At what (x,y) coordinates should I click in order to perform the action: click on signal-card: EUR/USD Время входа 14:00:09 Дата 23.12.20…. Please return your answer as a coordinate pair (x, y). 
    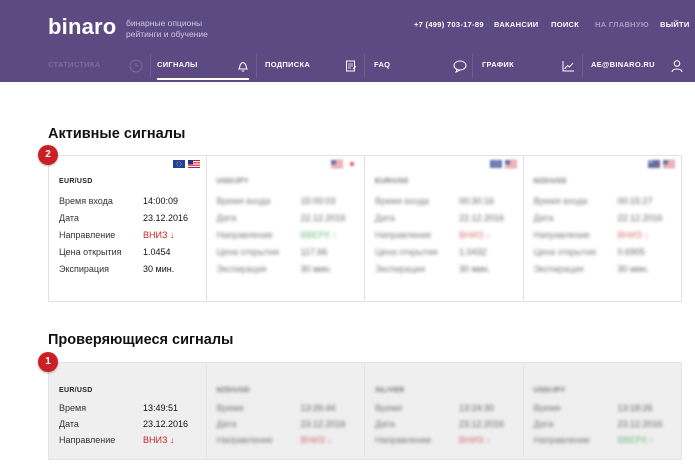
    Looking at the image, I should click on (127, 228).